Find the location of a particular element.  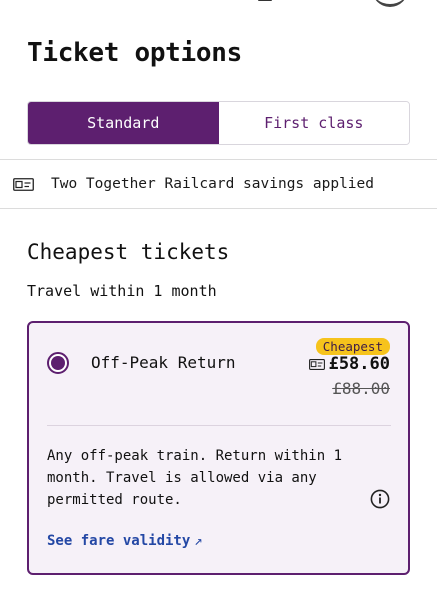

discounted-price: £58.60 is located at coordinates (359, 364).